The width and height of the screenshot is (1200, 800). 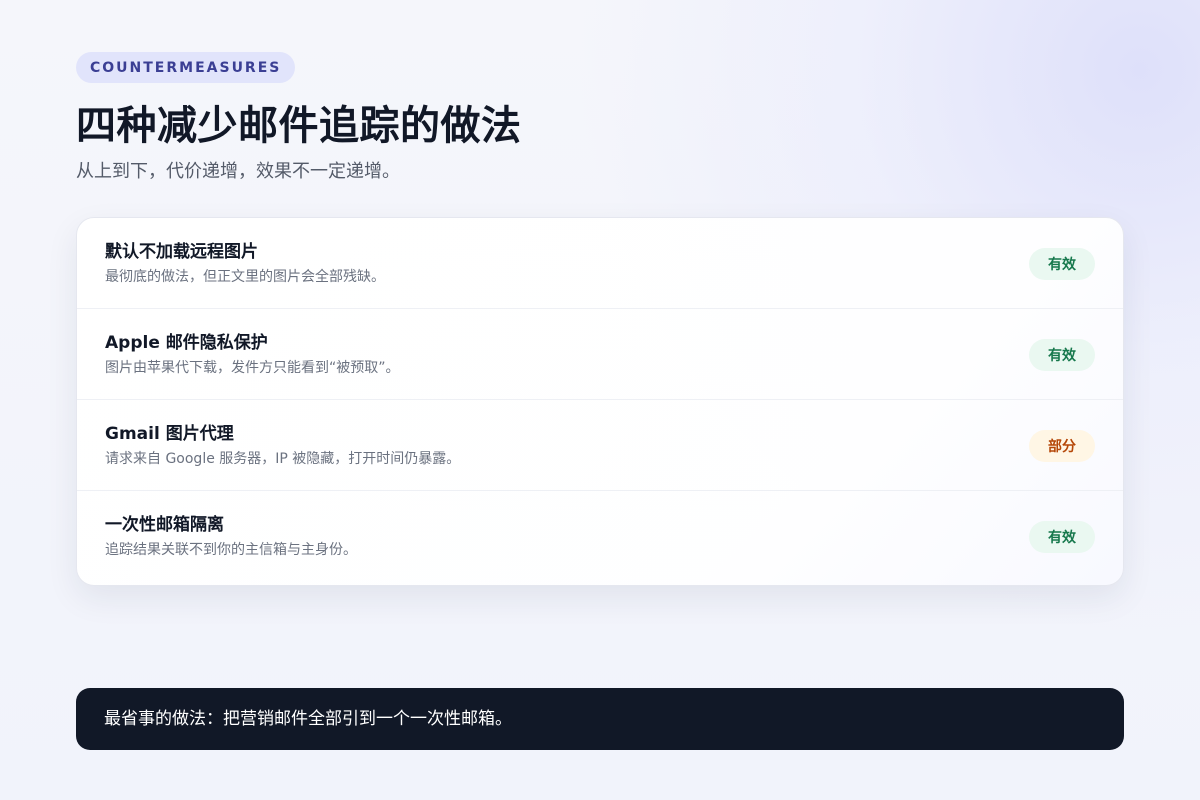 I want to click on page-subtitle: 从上到下，代价递增，效果不一定递增。, so click(x=238, y=171).